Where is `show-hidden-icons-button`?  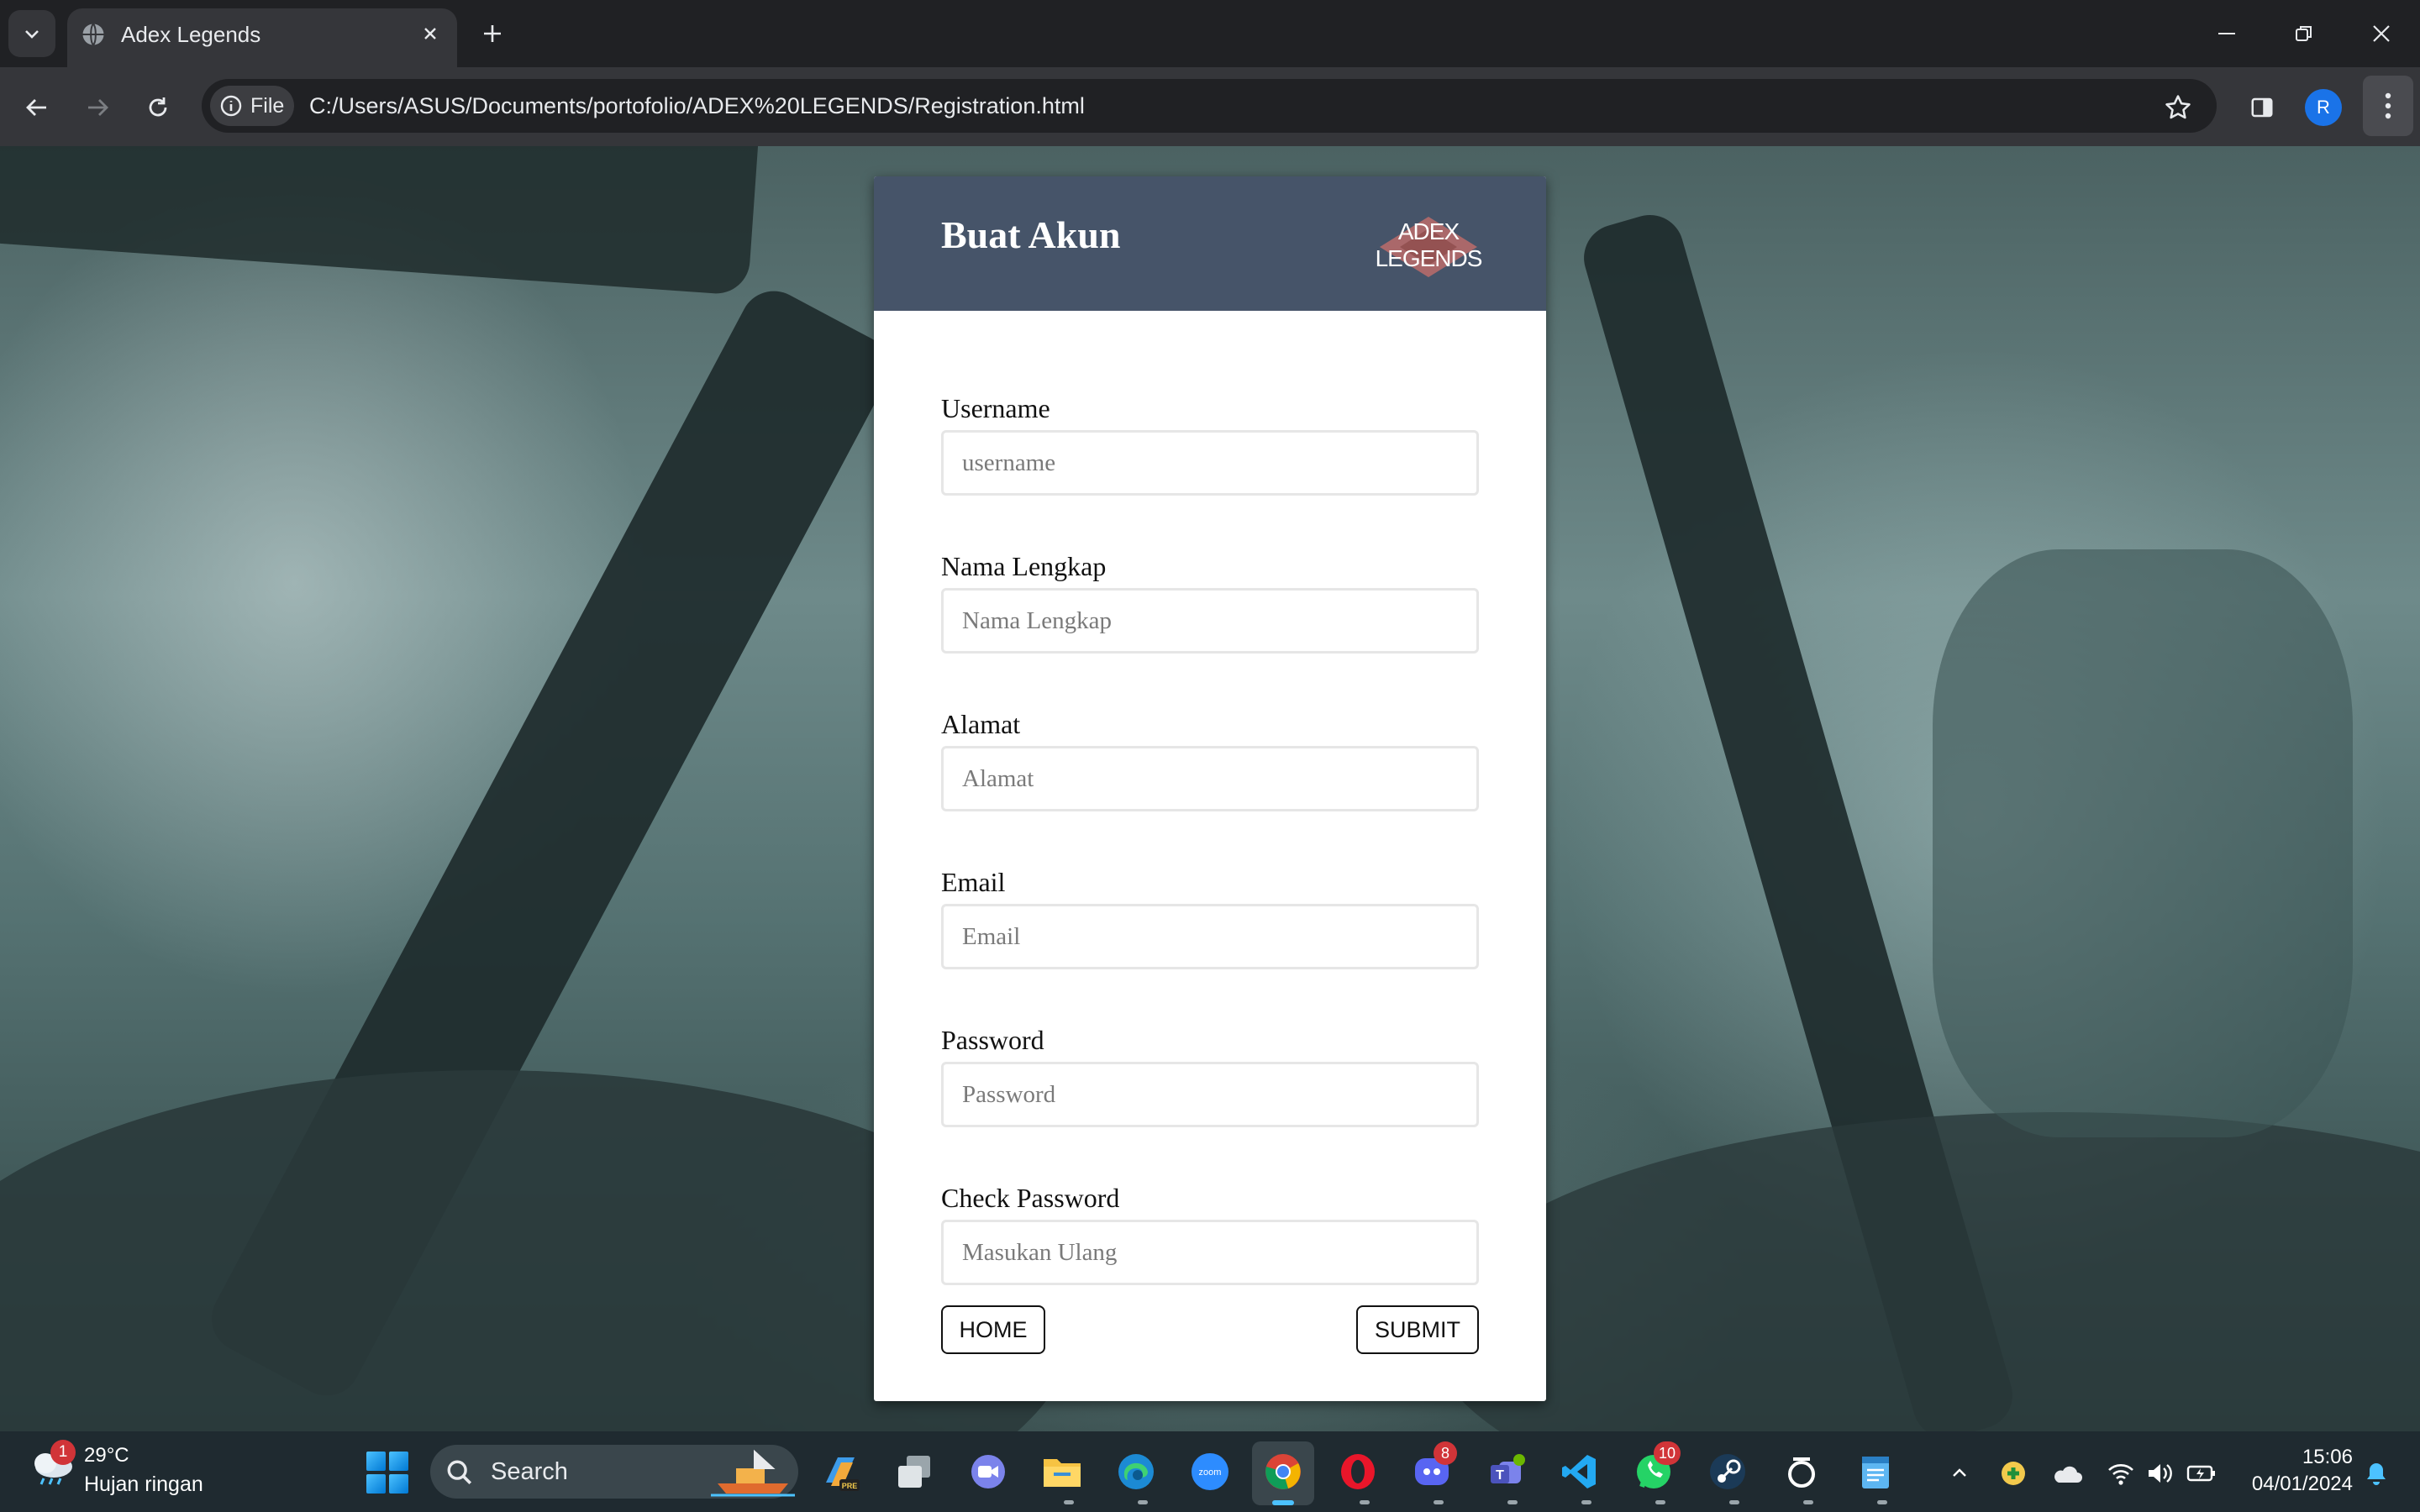
show-hidden-icons-button is located at coordinates (1960, 1473).